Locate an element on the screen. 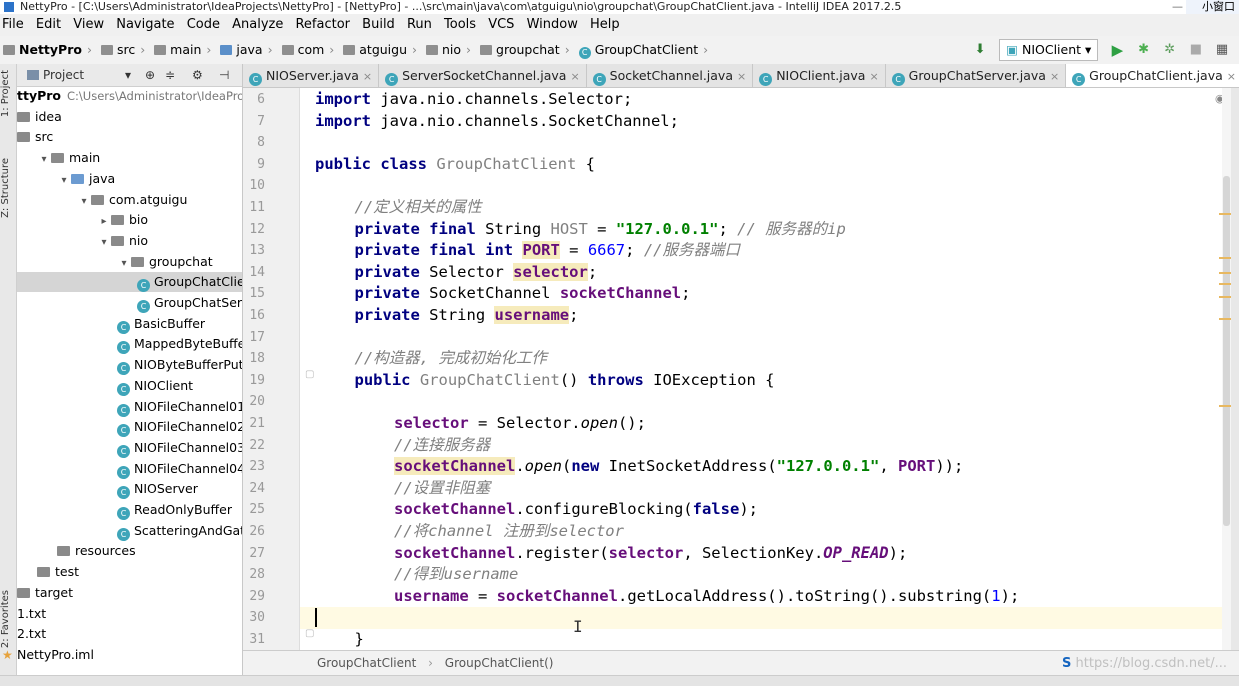  menu-tools: Tools is located at coordinates (462, 25).